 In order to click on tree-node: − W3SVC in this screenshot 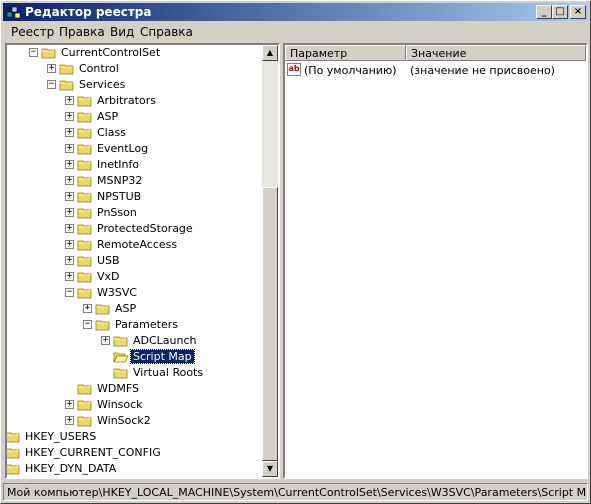, I will do `click(134, 293)`.